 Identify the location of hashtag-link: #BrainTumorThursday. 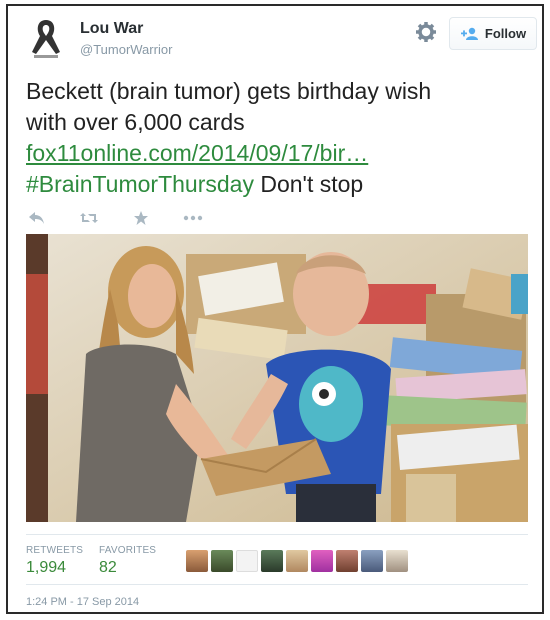
(140, 184).